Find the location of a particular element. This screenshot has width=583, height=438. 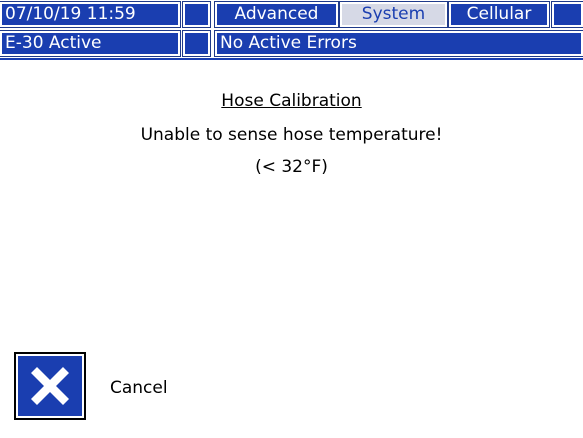

info-blank-cell is located at coordinates (196, 43).